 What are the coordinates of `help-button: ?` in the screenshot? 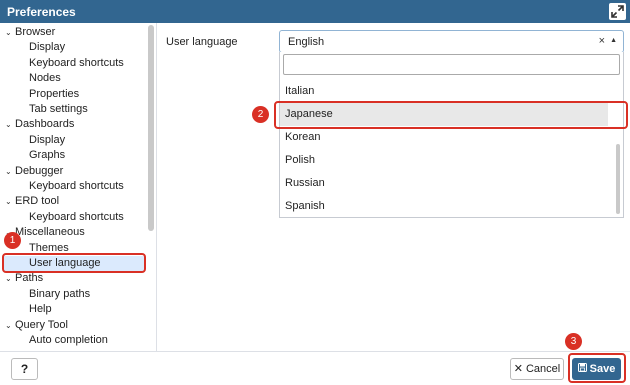 It's located at (24, 369).